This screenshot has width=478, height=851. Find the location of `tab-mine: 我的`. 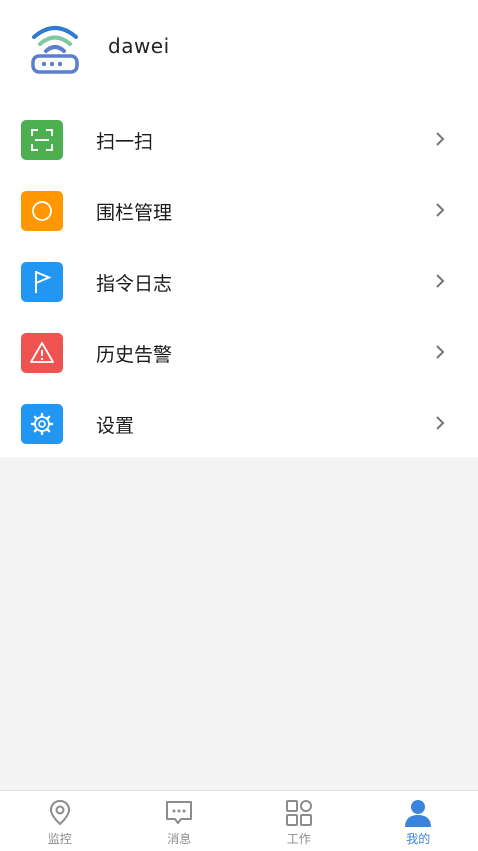

tab-mine: 我的 is located at coordinates (418, 821).